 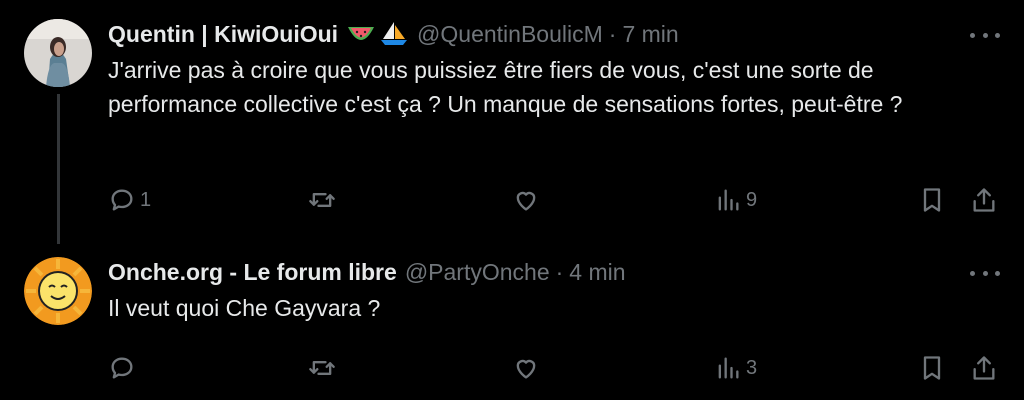 What do you see at coordinates (223, 34) in the screenshot?
I see `author-name: Quentin | KiwiOuiOui` at bounding box center [223, 34].